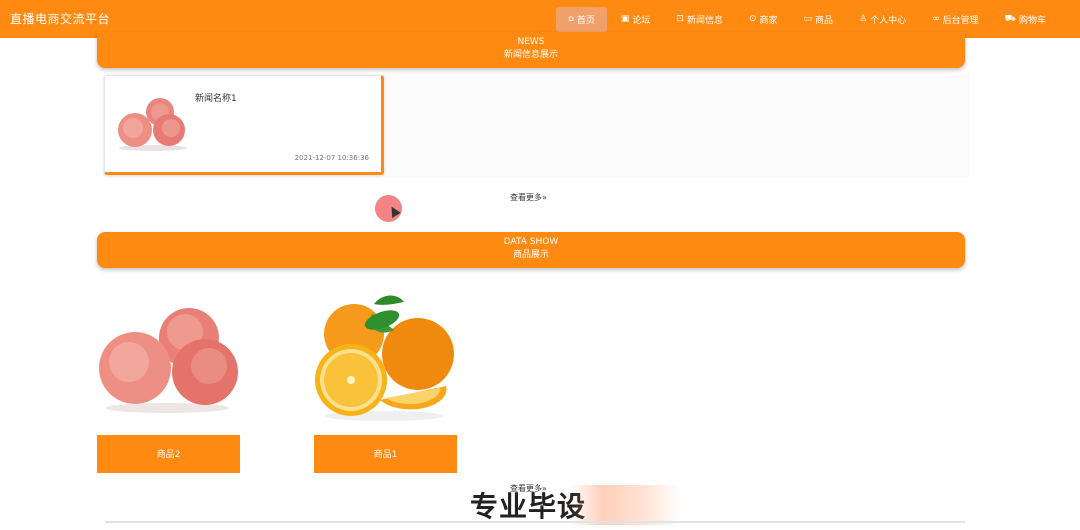 The image size is (1080, 530). Describe the element at coordinates (528, 506) in the screenshot. I see `watermark-text: 专业毕设` at that location.